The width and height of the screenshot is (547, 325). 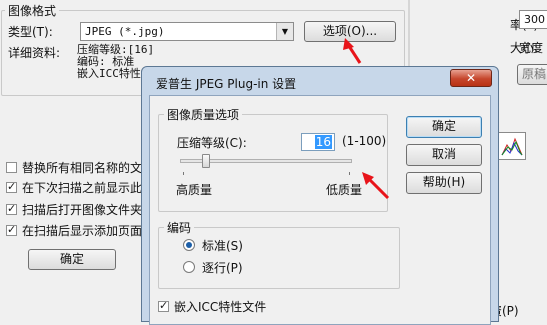 I want to click on arrow-to-slider, so click(x=376, y=186).